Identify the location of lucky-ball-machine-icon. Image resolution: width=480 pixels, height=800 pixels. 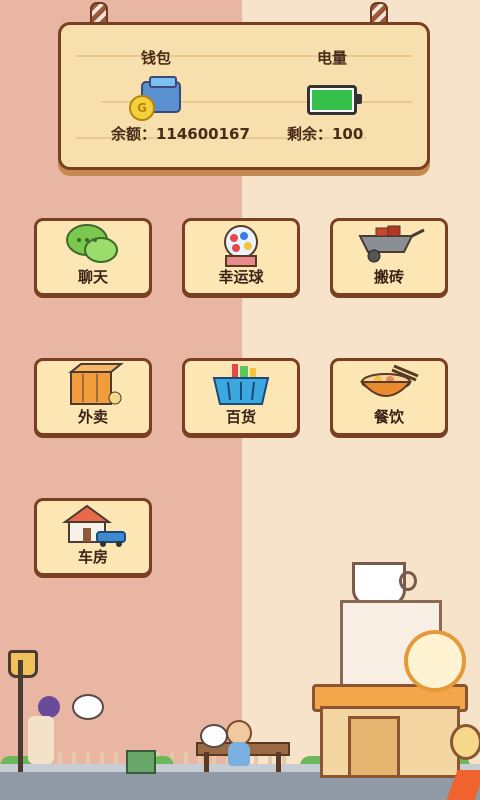
(241, 244).